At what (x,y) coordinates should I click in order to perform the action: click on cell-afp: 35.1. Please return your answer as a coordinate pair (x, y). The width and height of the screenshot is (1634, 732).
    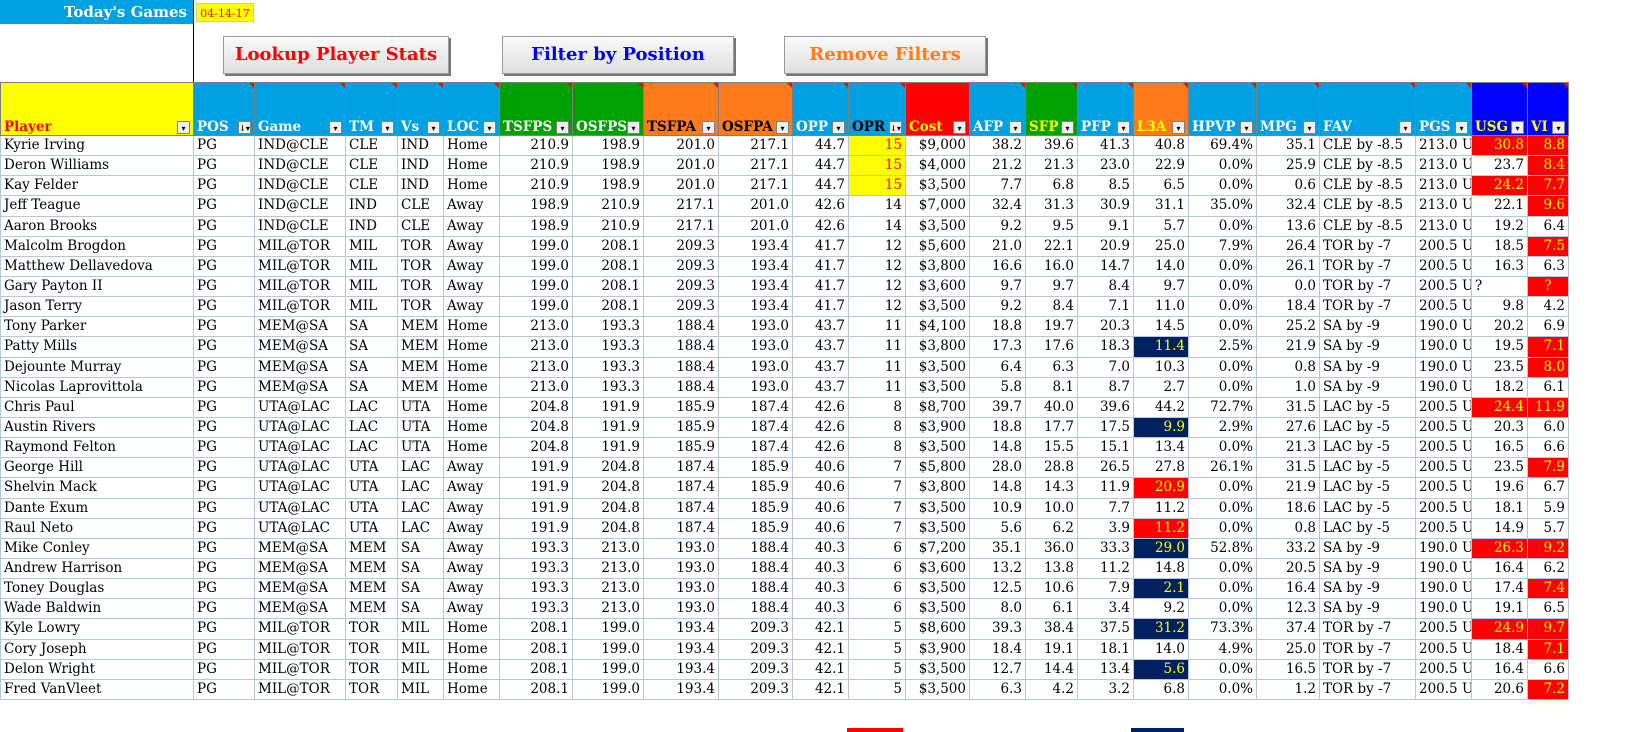
    Looking at the image, I should click on (997, 548).